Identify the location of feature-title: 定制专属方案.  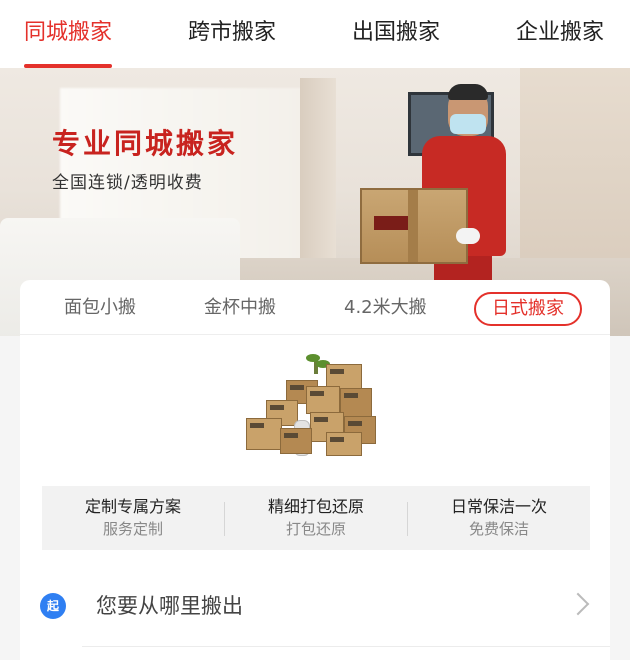
(132, 506).